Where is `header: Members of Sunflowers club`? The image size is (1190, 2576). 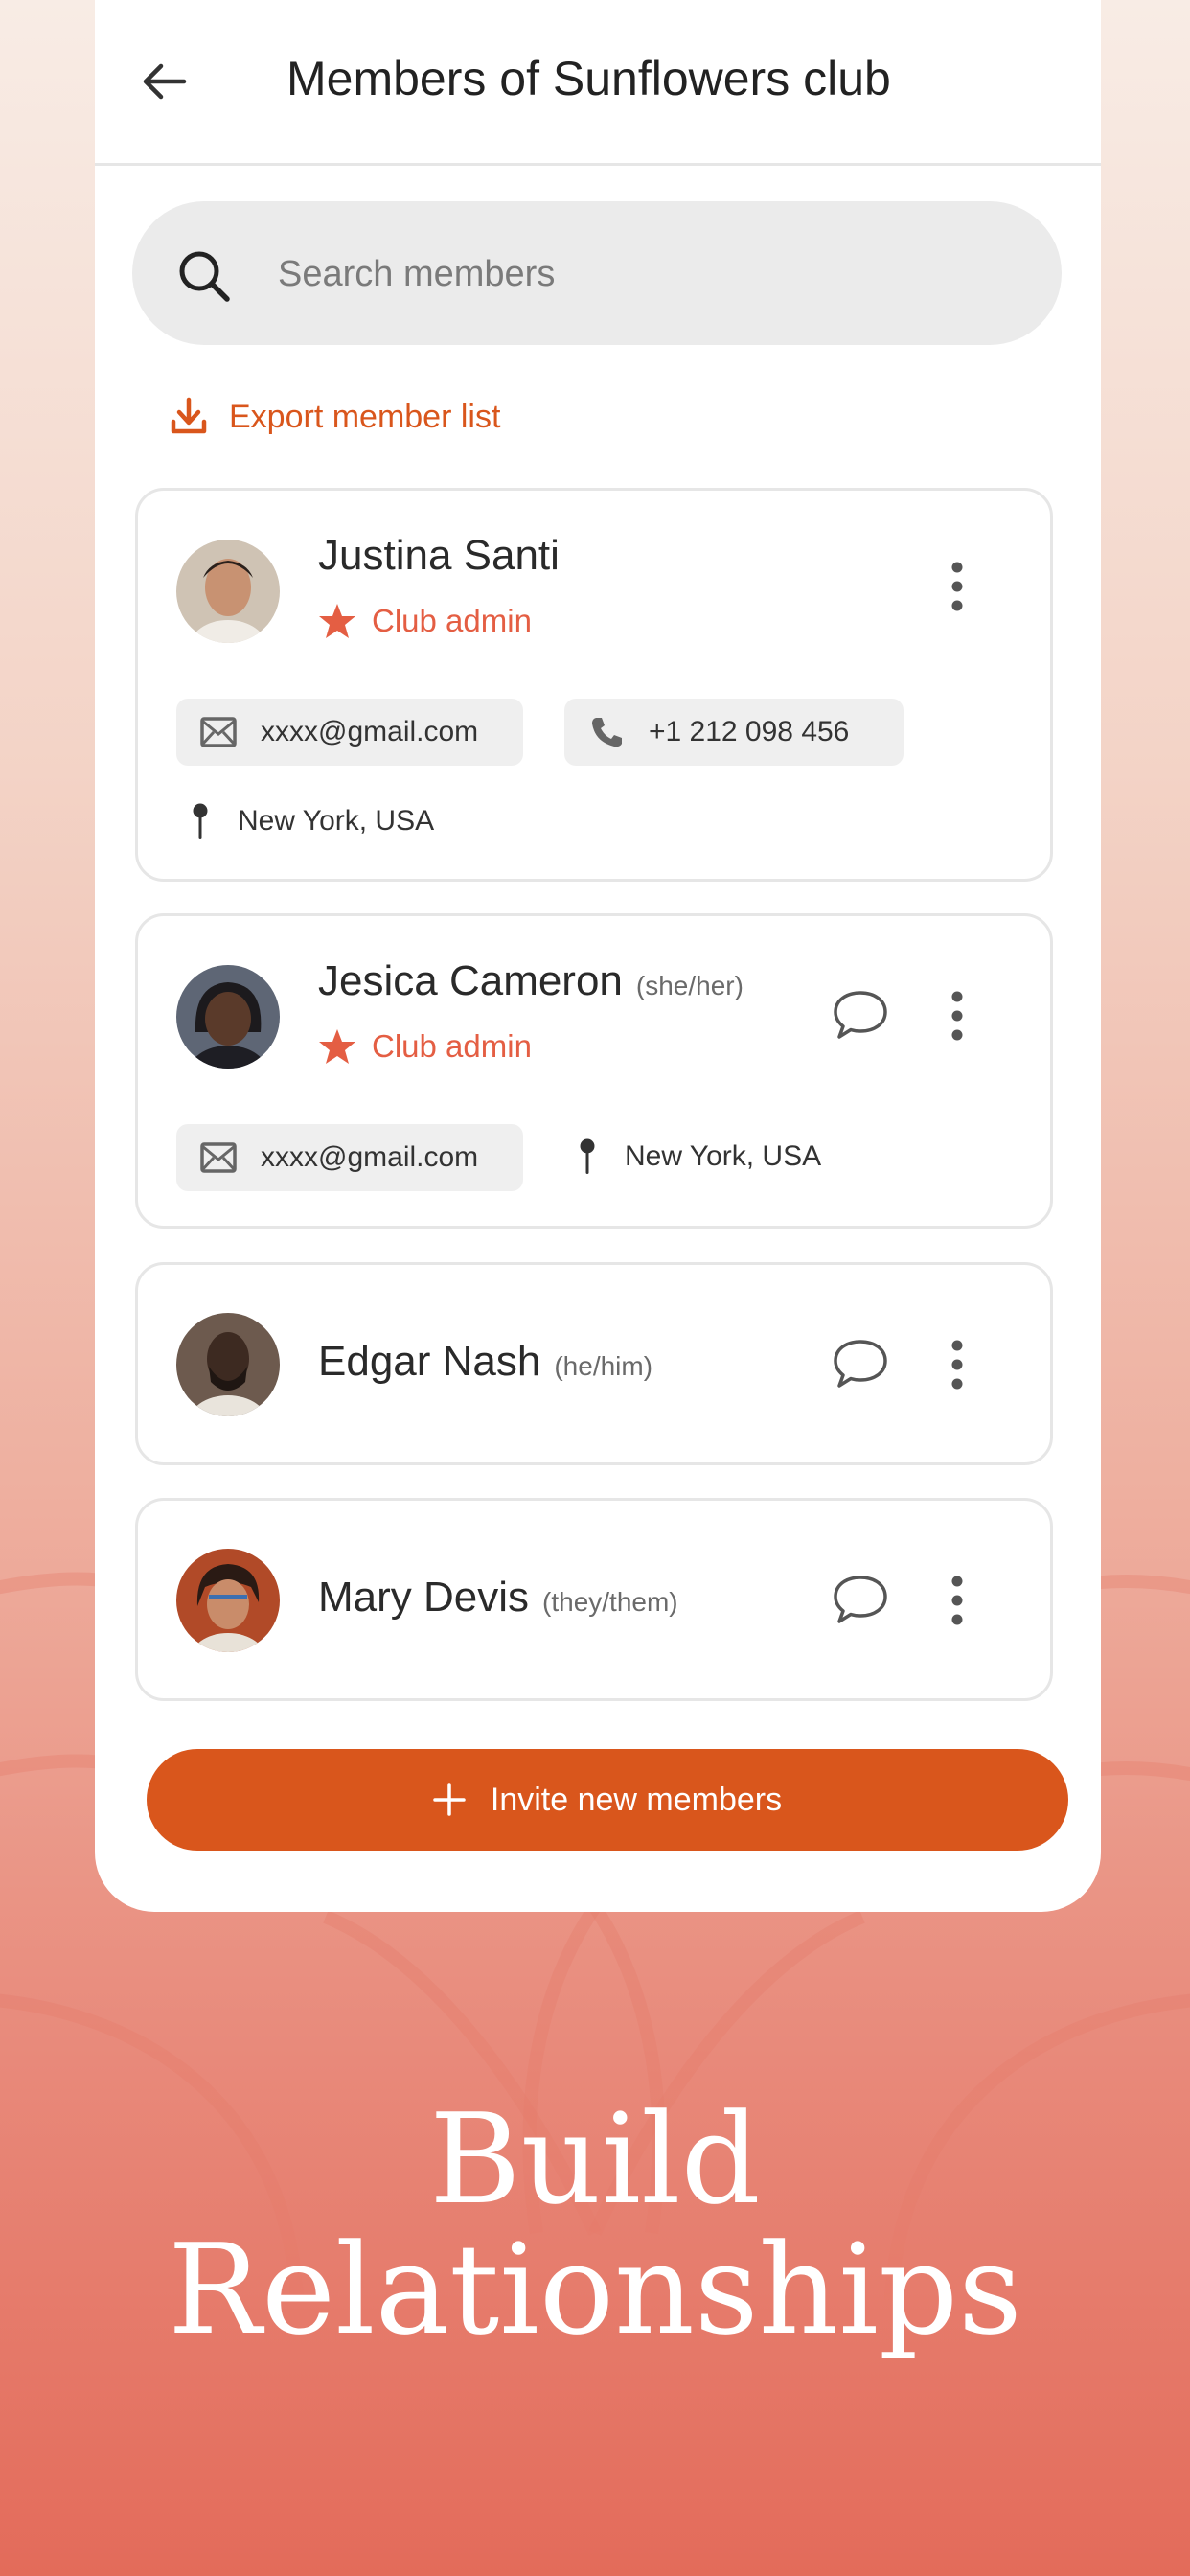
header: Members of Sunflowers club is located at coordinates (598, 83).